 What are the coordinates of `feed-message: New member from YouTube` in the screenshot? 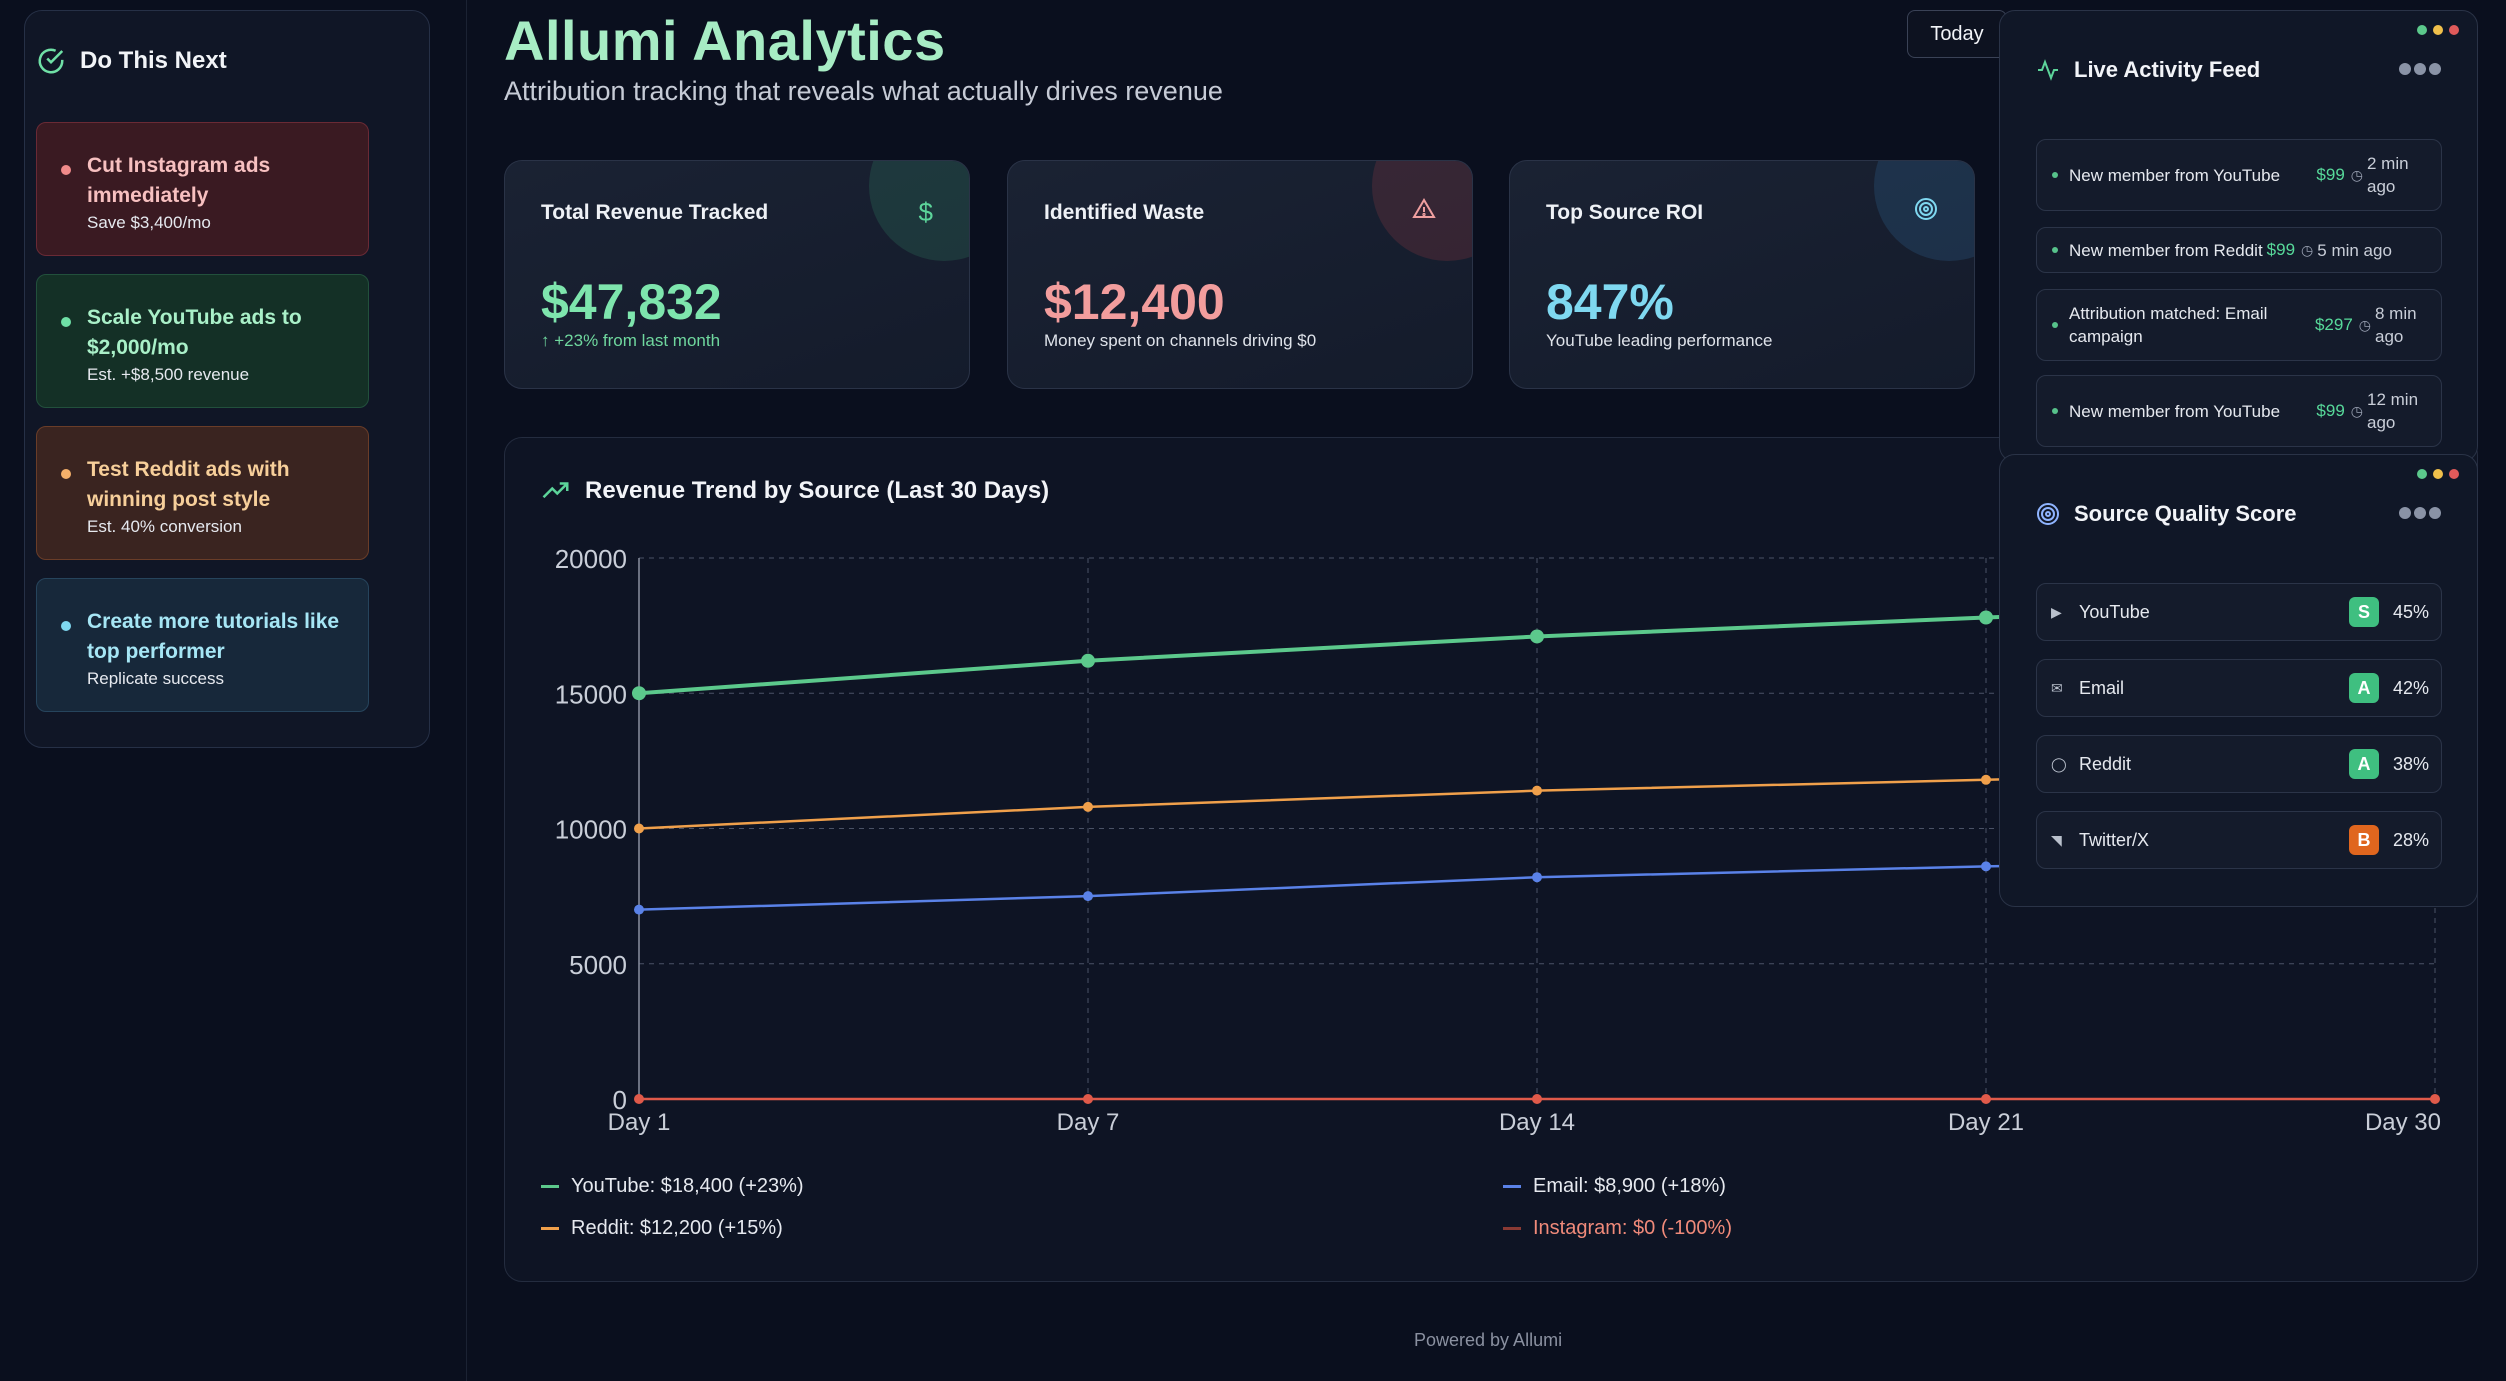 It's located at (2175, 411).